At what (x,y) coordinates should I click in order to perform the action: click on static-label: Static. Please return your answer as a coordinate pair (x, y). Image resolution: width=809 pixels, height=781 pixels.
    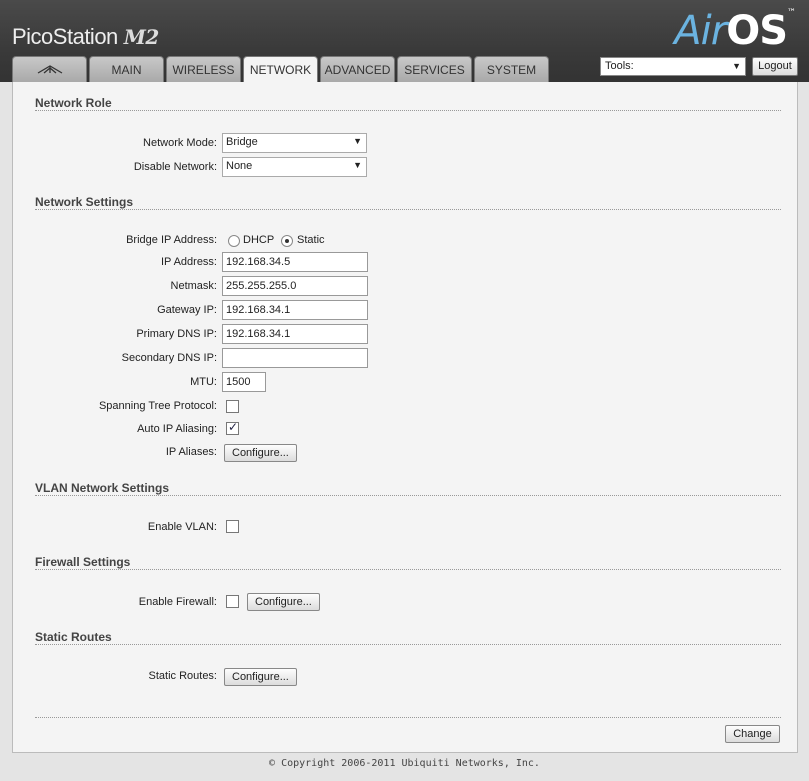
    Looking at the image, I should click on (311, 240).